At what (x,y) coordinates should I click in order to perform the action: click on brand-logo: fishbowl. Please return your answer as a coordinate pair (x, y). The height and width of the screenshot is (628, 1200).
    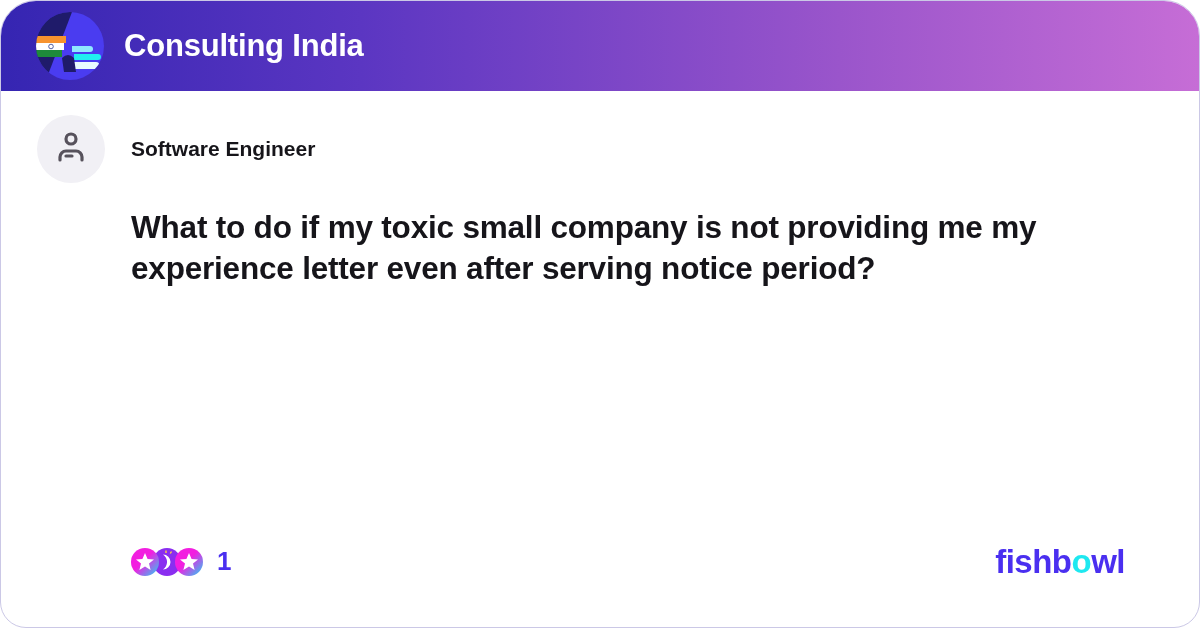
    Looking at the image, I should click on (1060, 561).